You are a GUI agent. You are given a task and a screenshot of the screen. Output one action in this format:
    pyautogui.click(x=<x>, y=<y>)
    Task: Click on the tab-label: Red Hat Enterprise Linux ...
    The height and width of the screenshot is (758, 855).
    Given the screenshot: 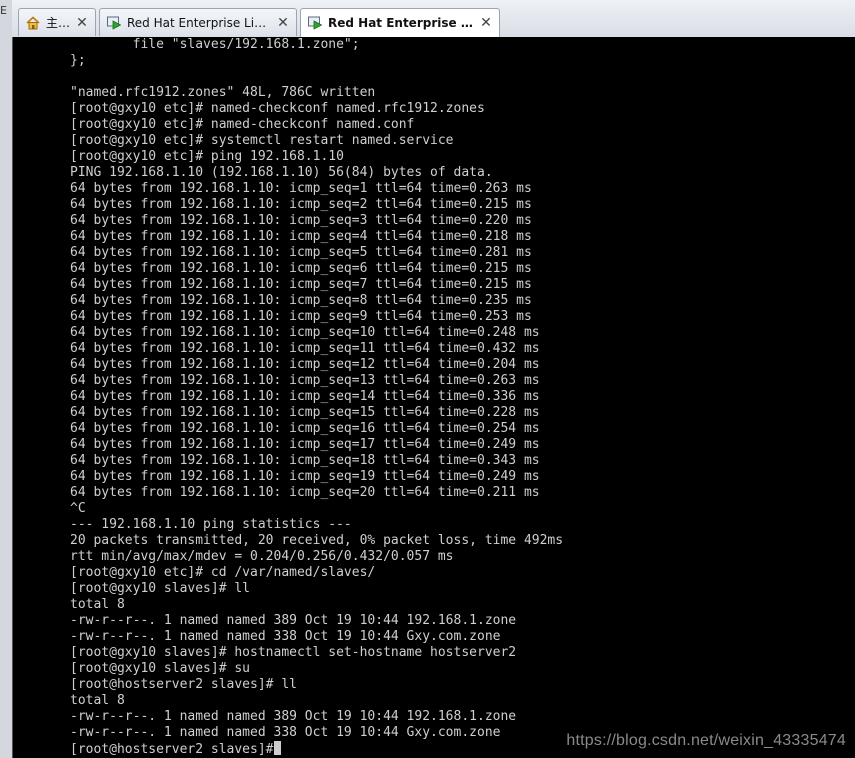 What is the action you would take?
    pyautogui.click(x=400, y=23)
    